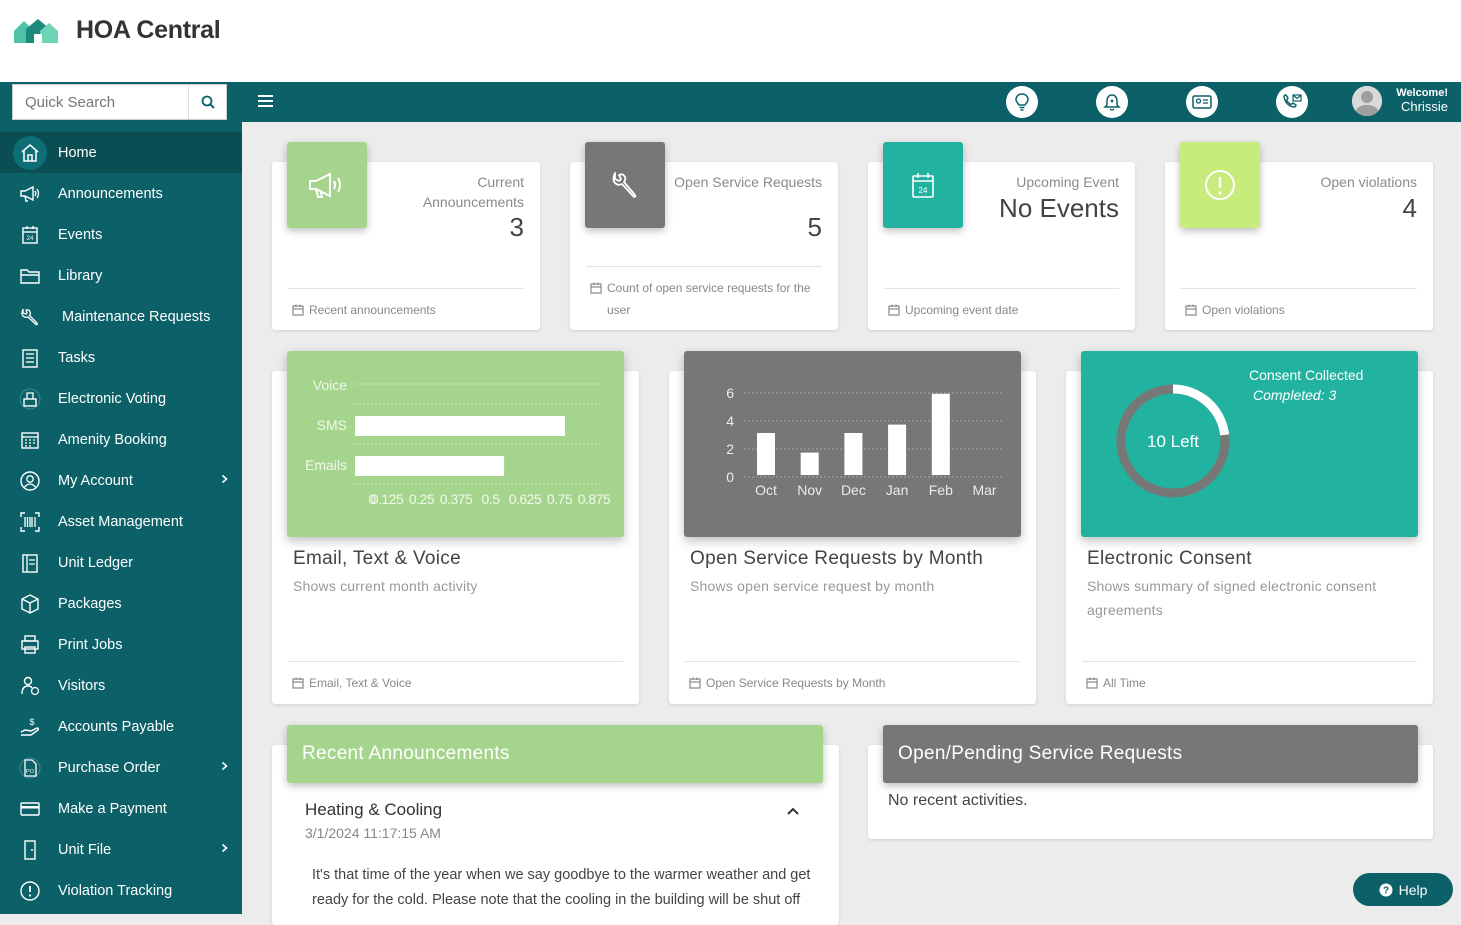 The height and width of the screenshot is (925, 1461). What do you see at coordinates (326, 465) in the screenshot?
I see `category-label: Emails` at bounding box center [326, 465].